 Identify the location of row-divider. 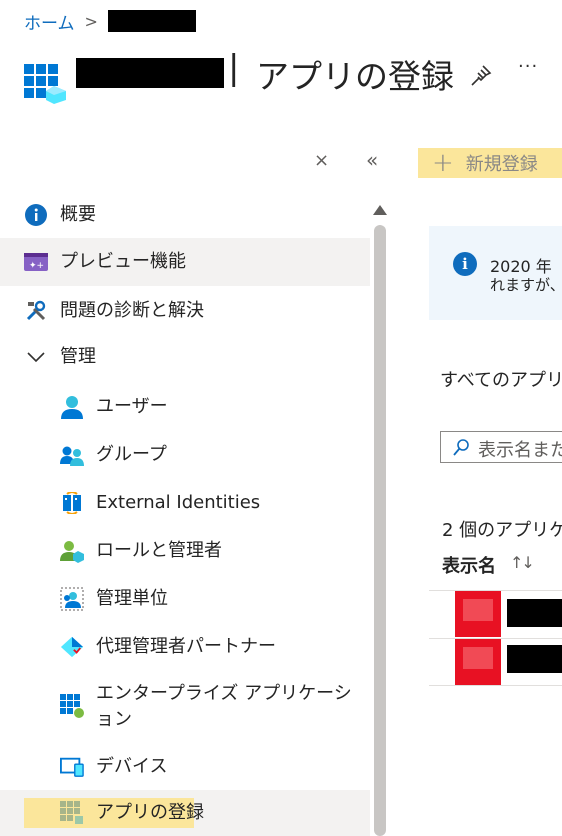
(495, 685).